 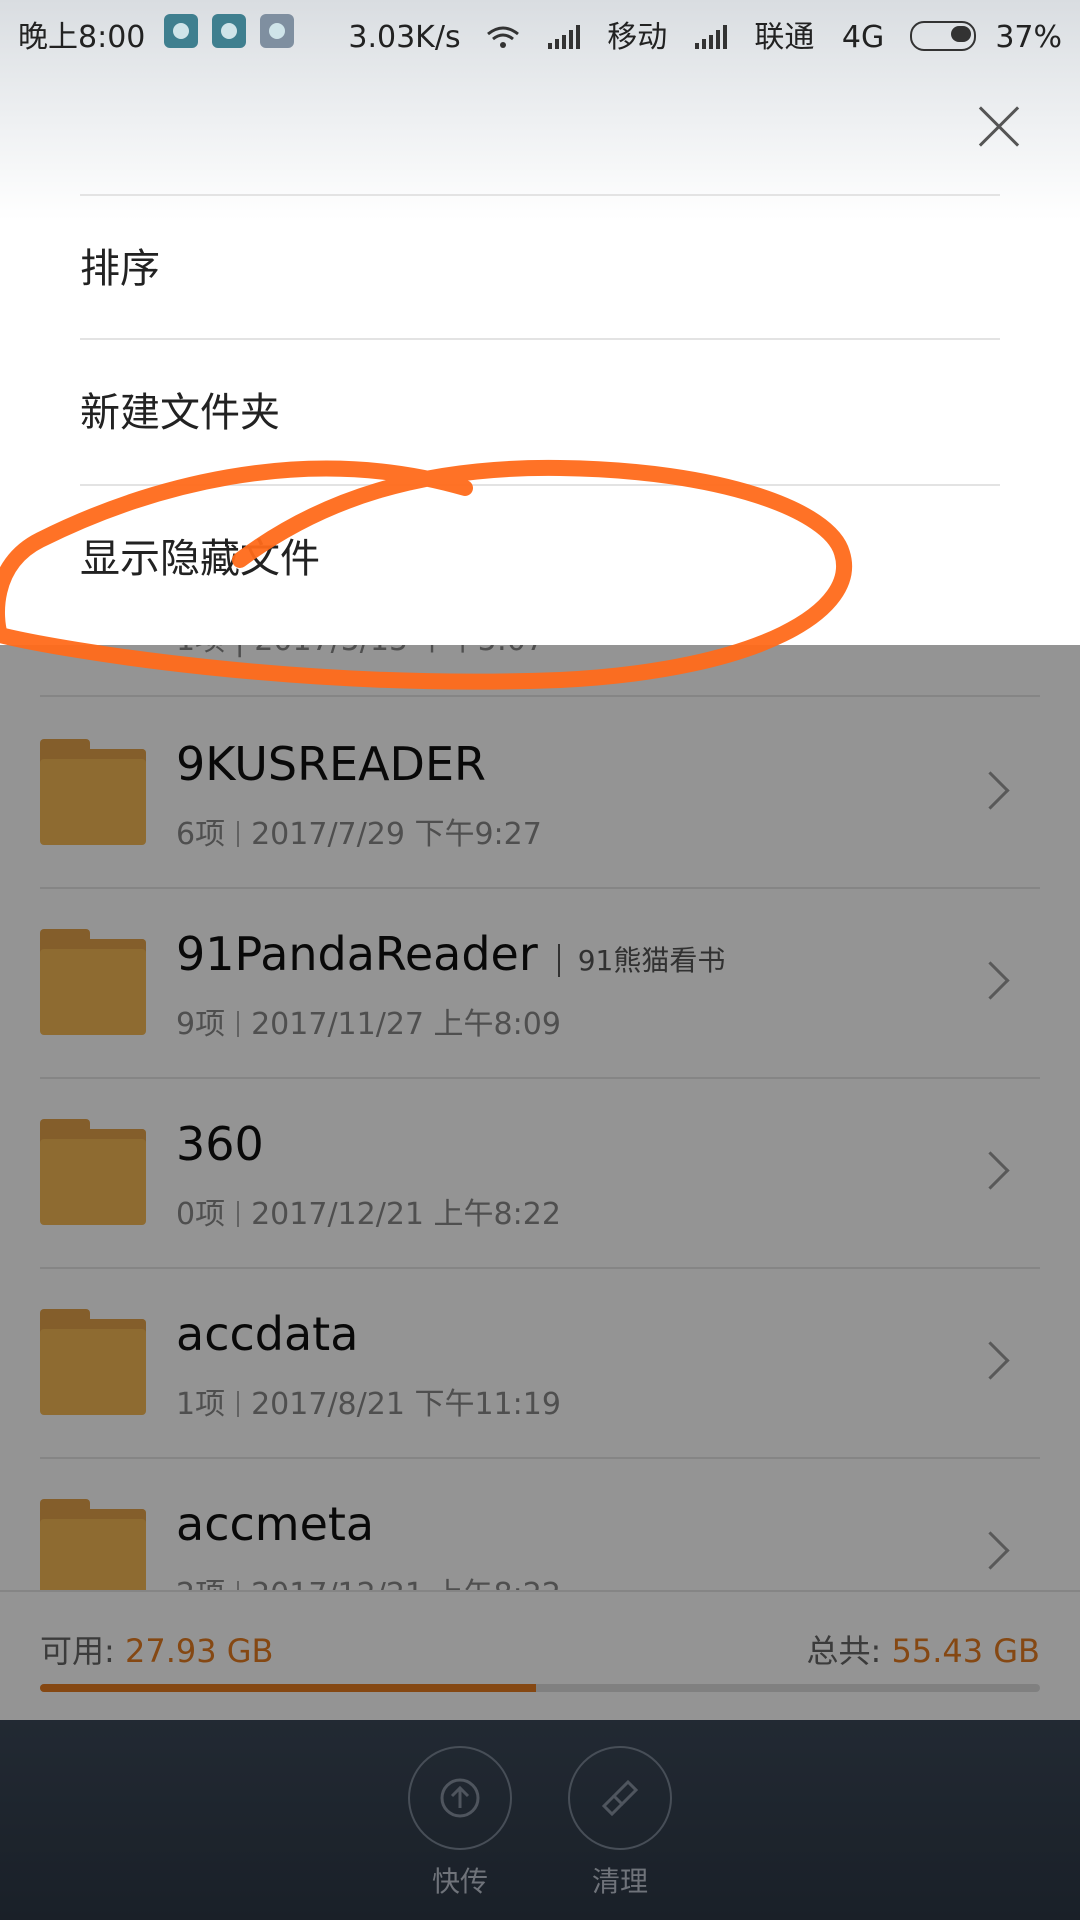 What do you see at coordinates (82, 37) in the screenshot?
I see `status-time: 晚上8:00` at bounding box center [82, 37].